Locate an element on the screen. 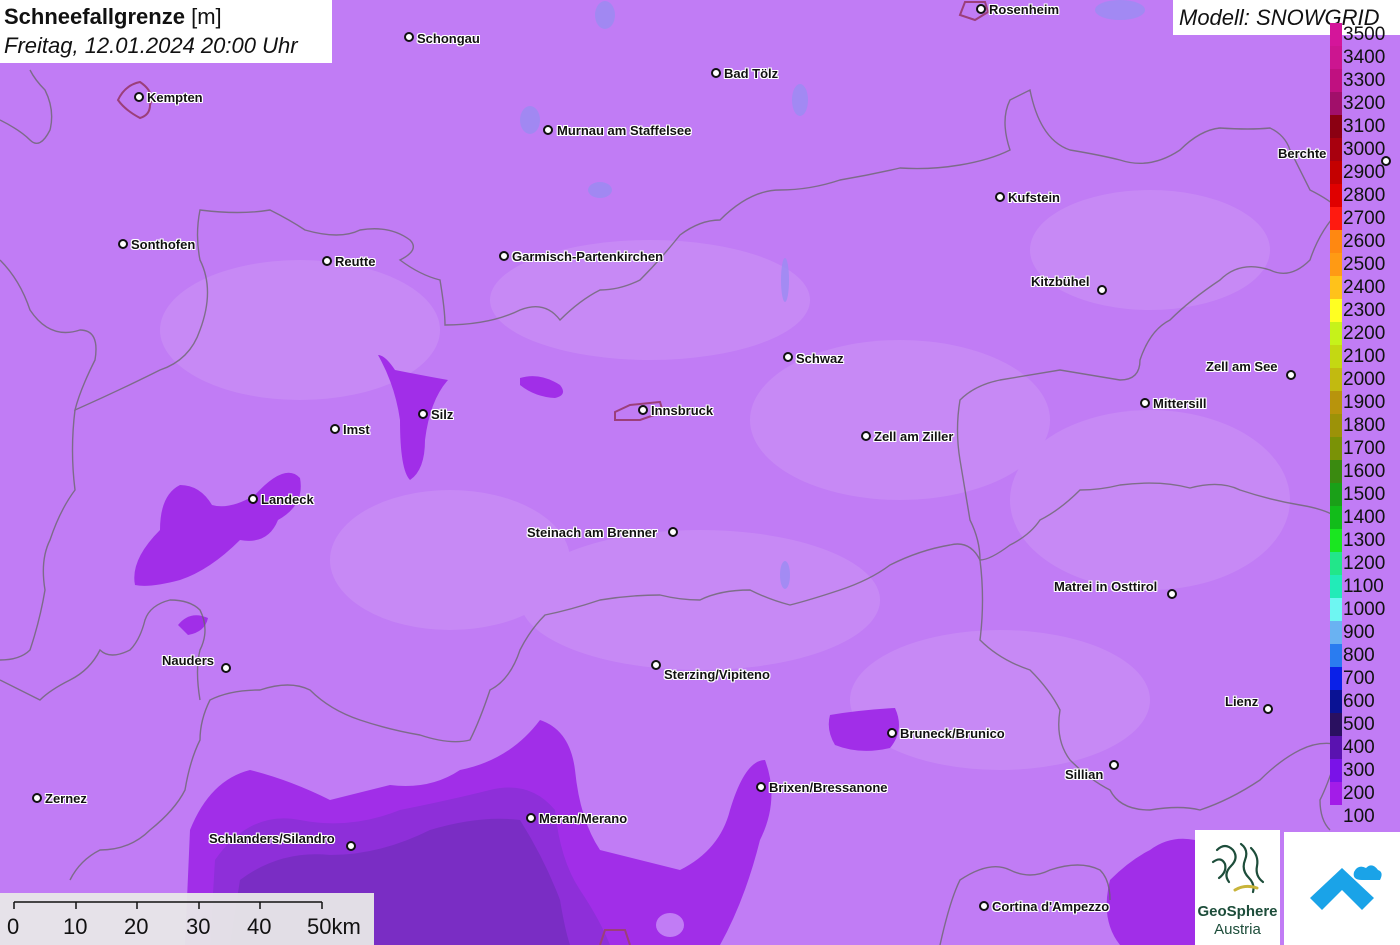 This screenshot has width=1400, height=945. legend-entry: 1100 is located at coordinates (1364, 586).